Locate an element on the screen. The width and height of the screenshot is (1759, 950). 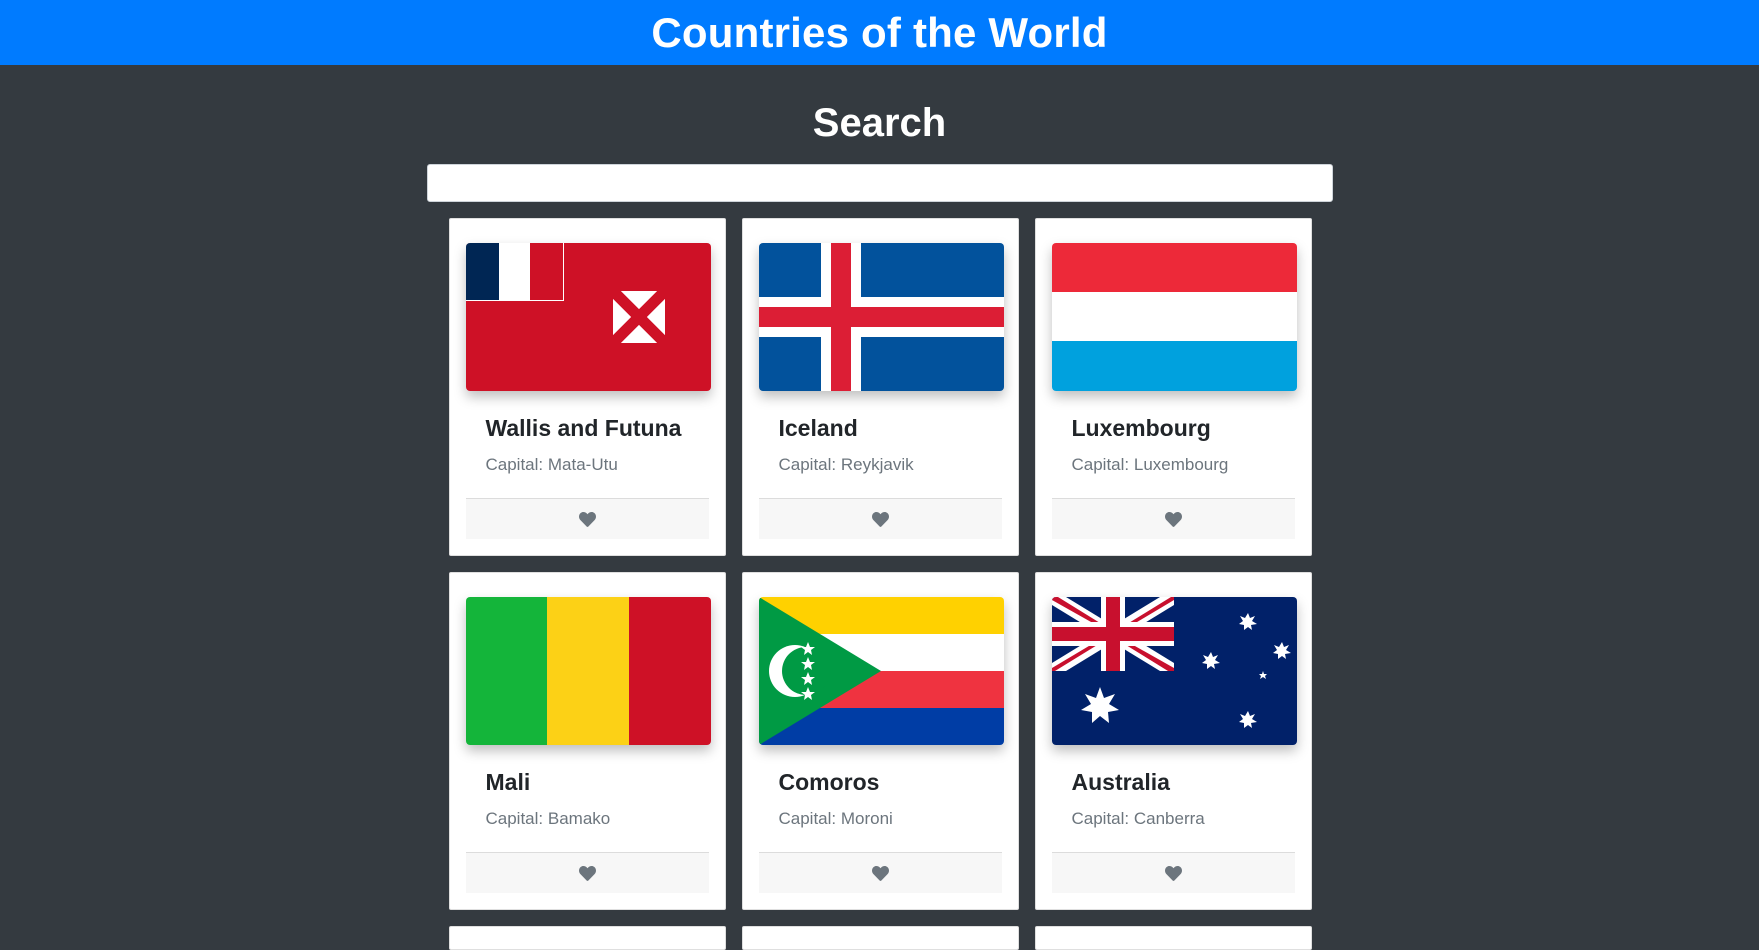
capital-value: Bamako is located at coordinates (579, 818).